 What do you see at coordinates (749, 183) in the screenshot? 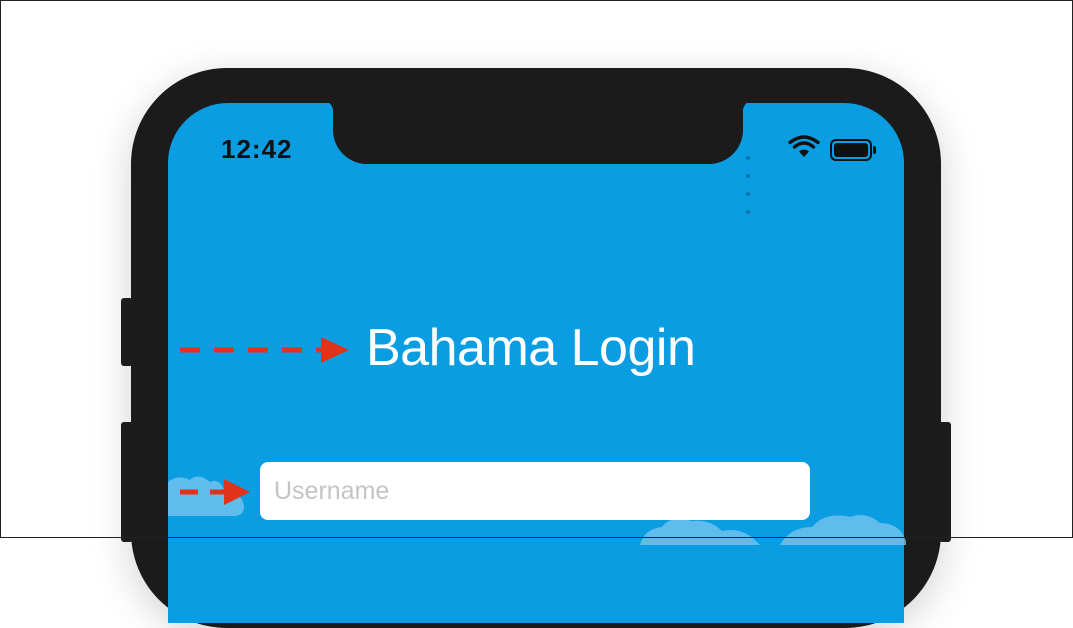
I see `signal-dots-icon` at bounding box center [749, 183].